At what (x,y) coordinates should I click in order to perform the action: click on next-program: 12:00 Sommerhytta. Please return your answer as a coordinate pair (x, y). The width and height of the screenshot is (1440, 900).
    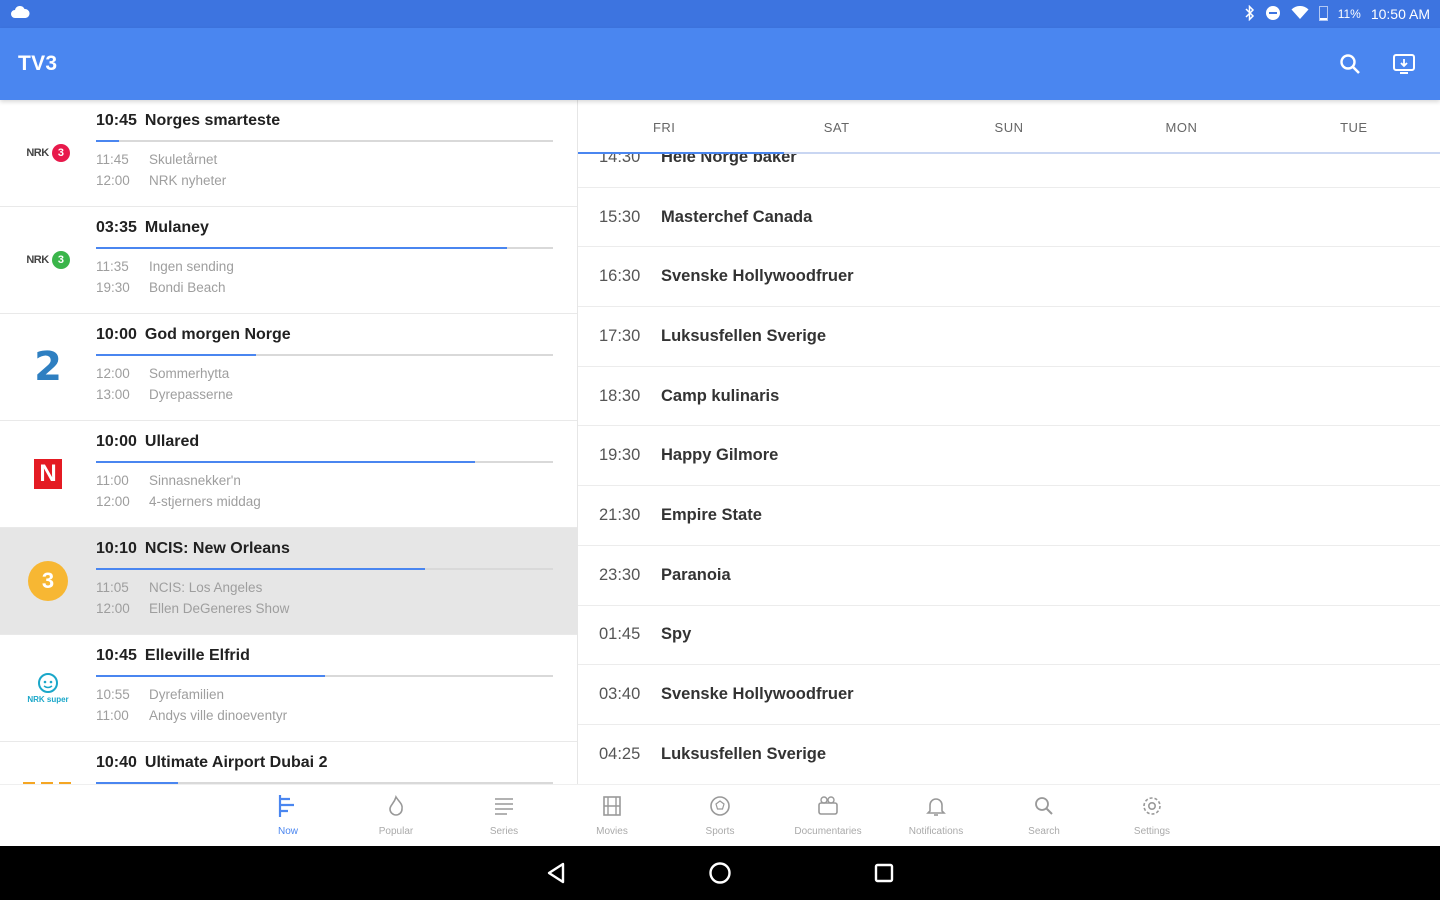
    Looking at the image, I should click on (163, 373).